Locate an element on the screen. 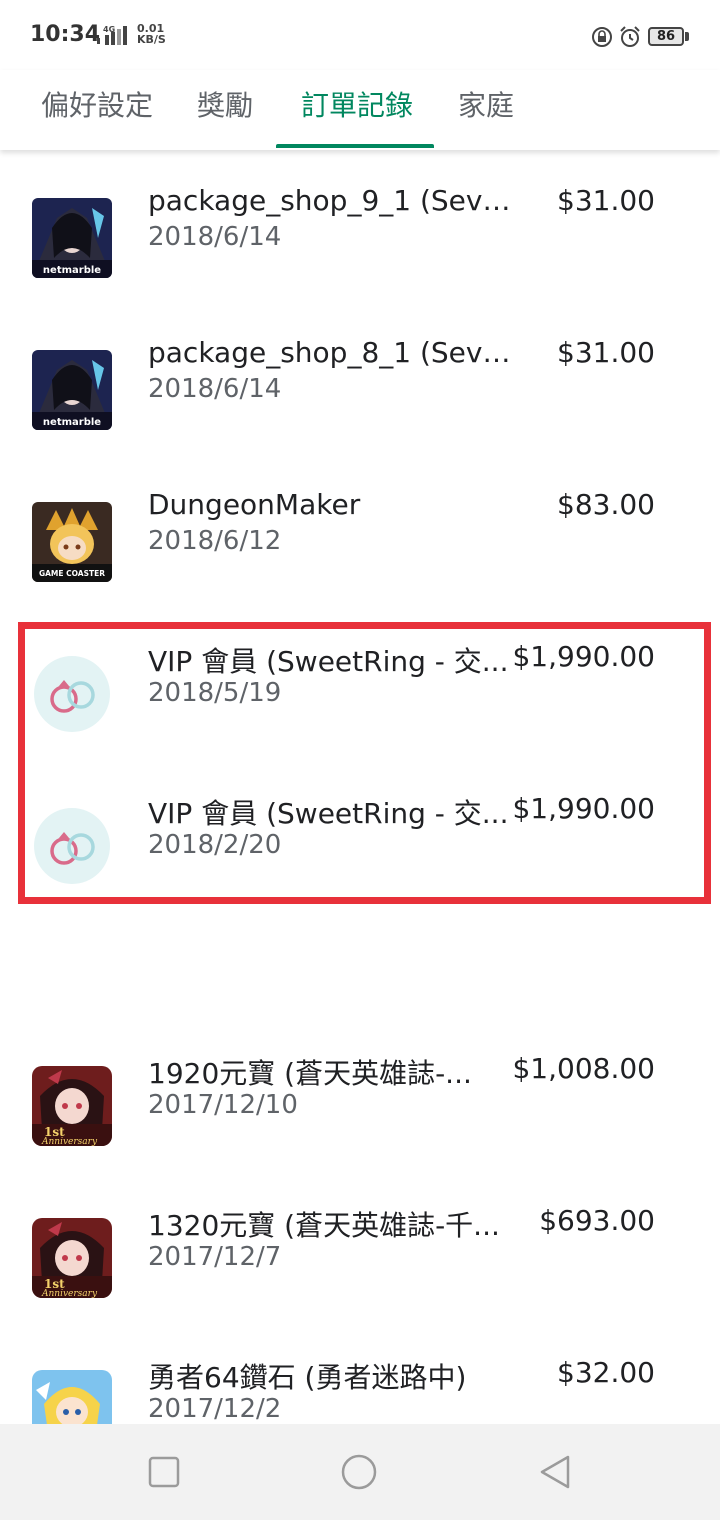 The height and width of the screenshot is (1520, 720). svg-text: GAME COASTER is located at coordinates (72, 573).